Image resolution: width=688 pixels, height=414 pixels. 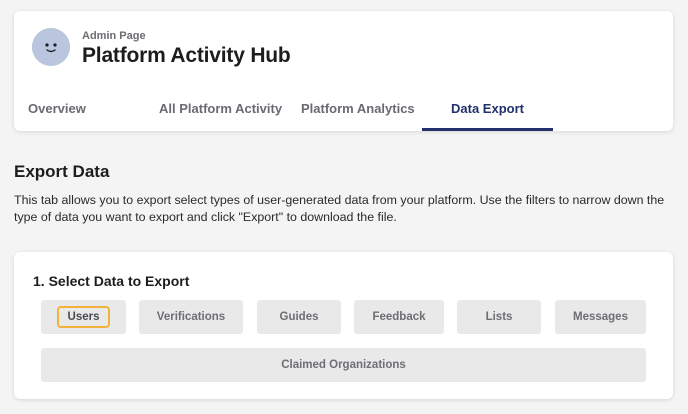 I want to click on option-verifications: Verifications, so click(x=191, y=317).